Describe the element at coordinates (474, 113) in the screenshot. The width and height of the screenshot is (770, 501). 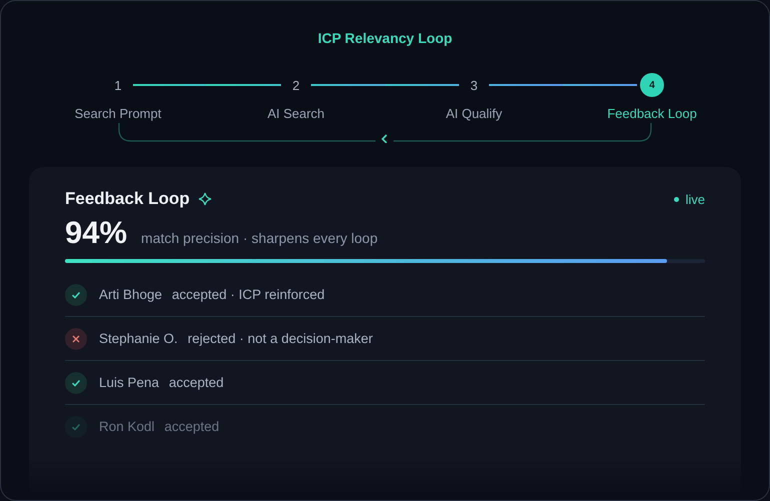
I see `step-label: AI Qualify` at that location.